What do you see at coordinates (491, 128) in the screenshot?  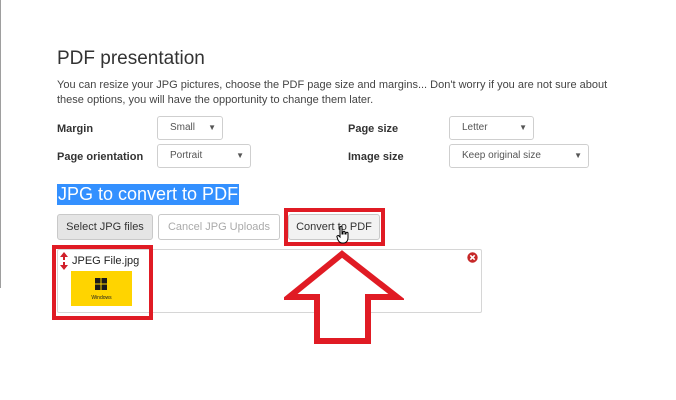 I see `page-size-select: Letter ▼` at bounding box center [491, 128].